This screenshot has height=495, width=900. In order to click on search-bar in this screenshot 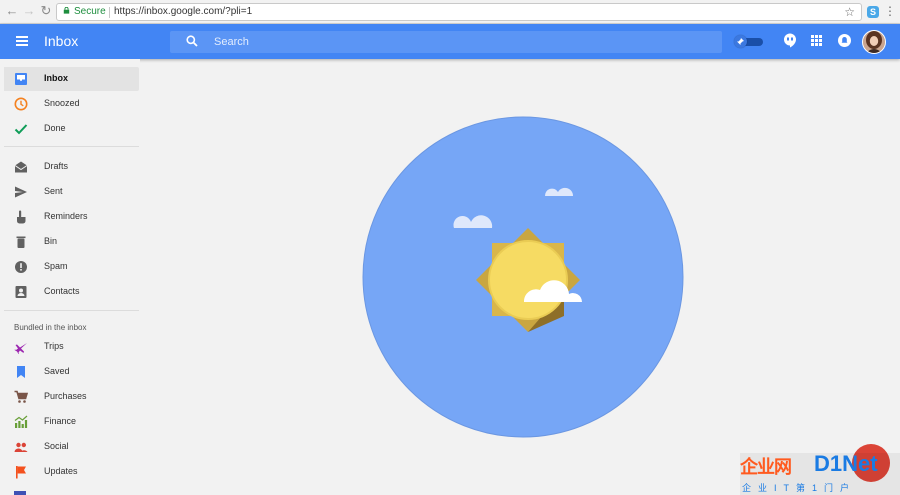, I will do `click(446, 42)`.